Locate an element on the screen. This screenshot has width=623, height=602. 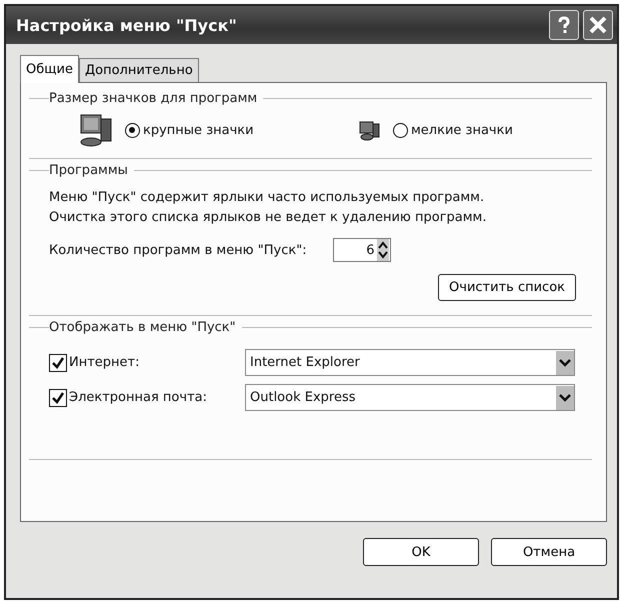
close-button is located at coordinates (598, 25).